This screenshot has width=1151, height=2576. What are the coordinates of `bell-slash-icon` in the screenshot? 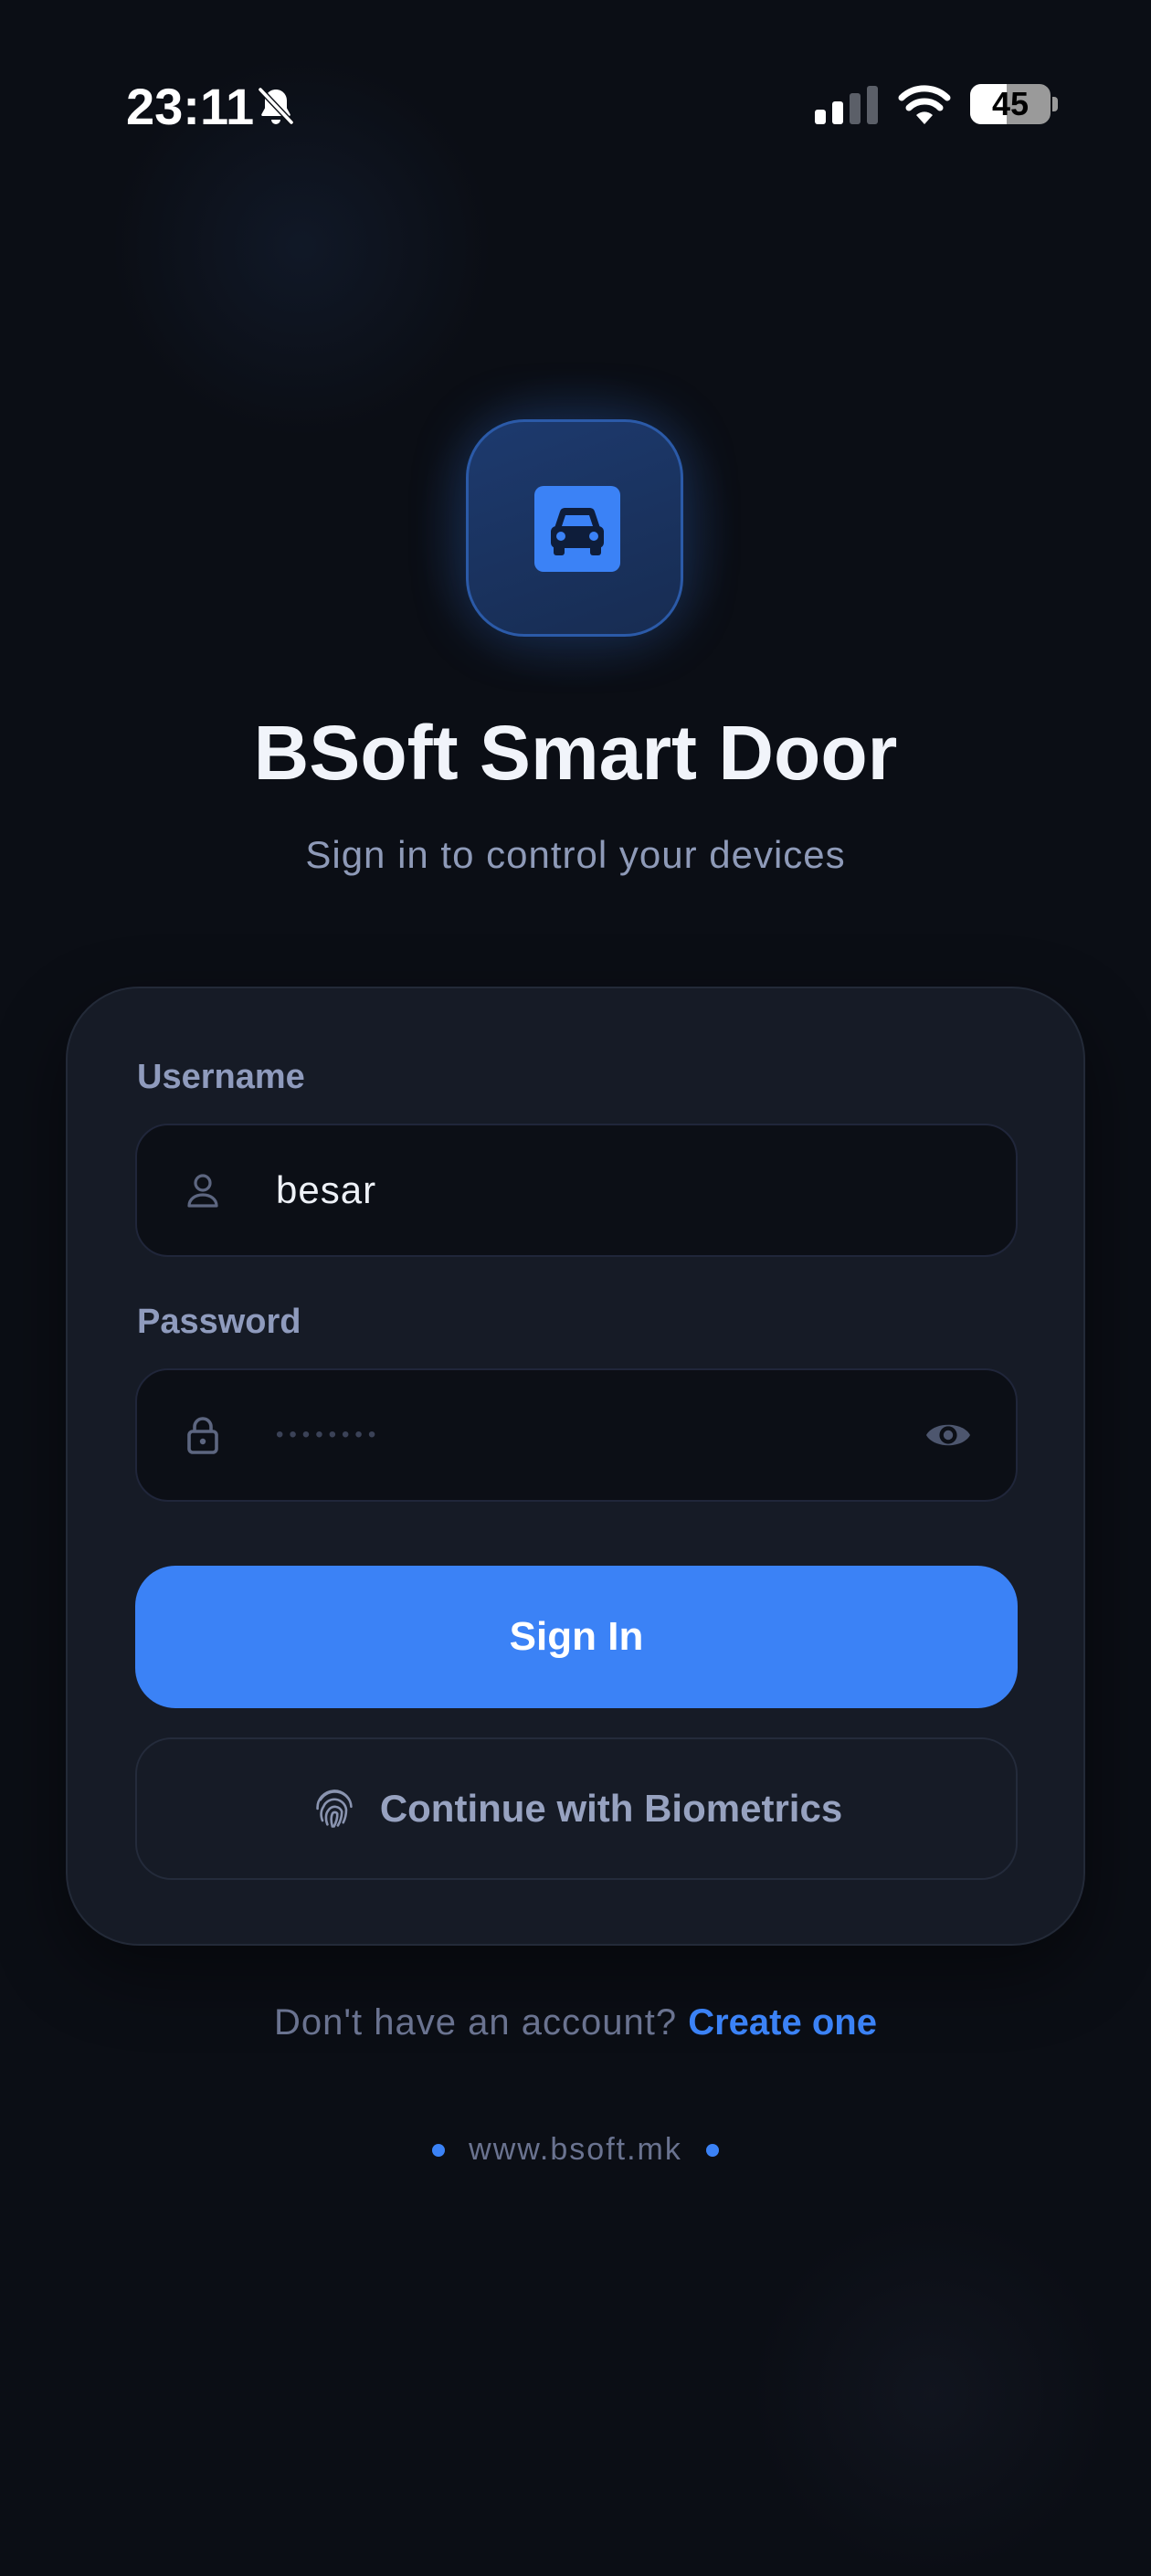 It's located at (276, 106).